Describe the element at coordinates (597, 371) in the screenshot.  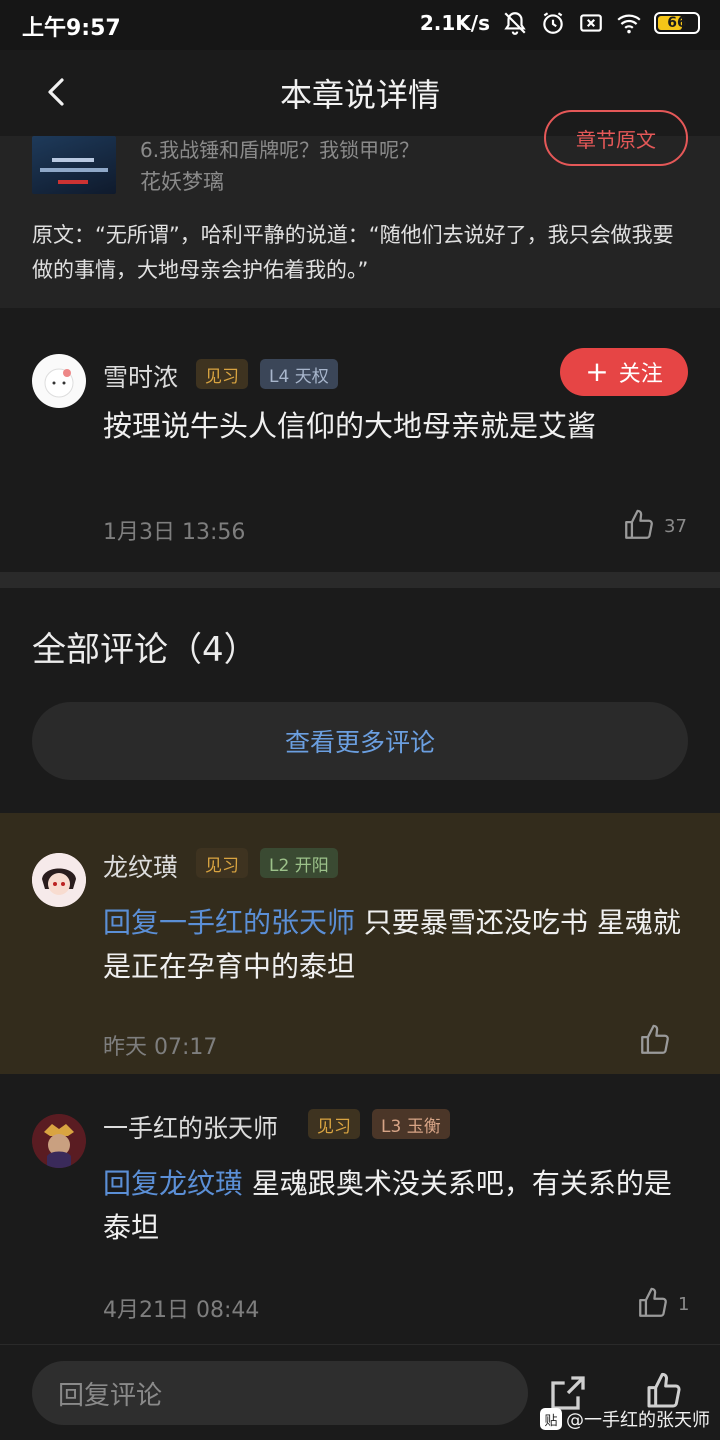
I see `plus-icon: +` at that location.